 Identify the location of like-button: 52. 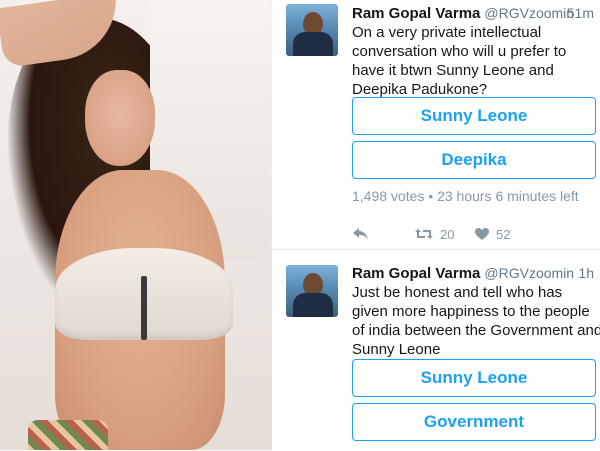
(492, 234).